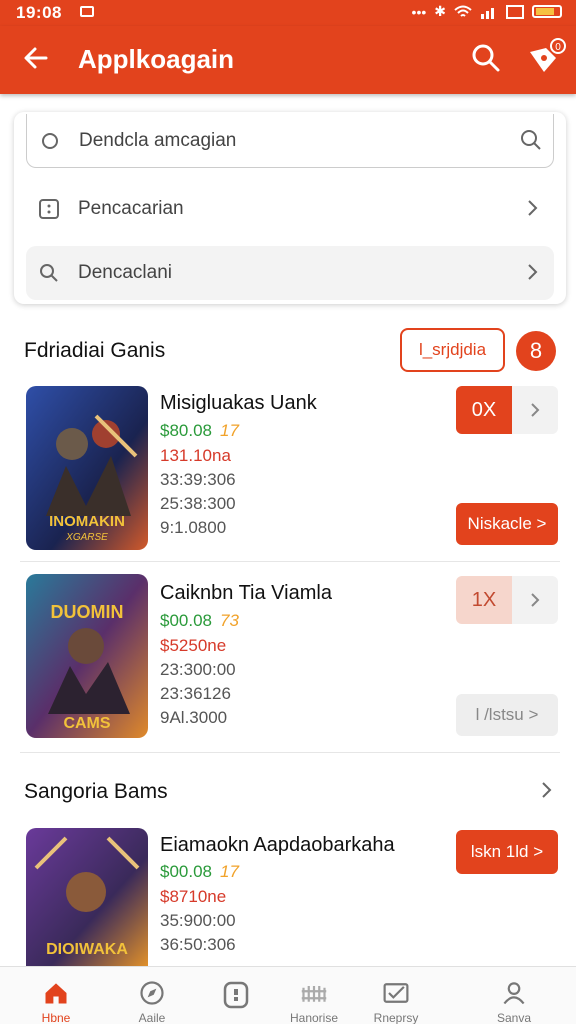 The width and height of the screenshot is (576, 1024). What do you see at coordinates (198, 503) in the screenshot?
I see `game-meta: 25:38:300` at bounding box center [198, 503].